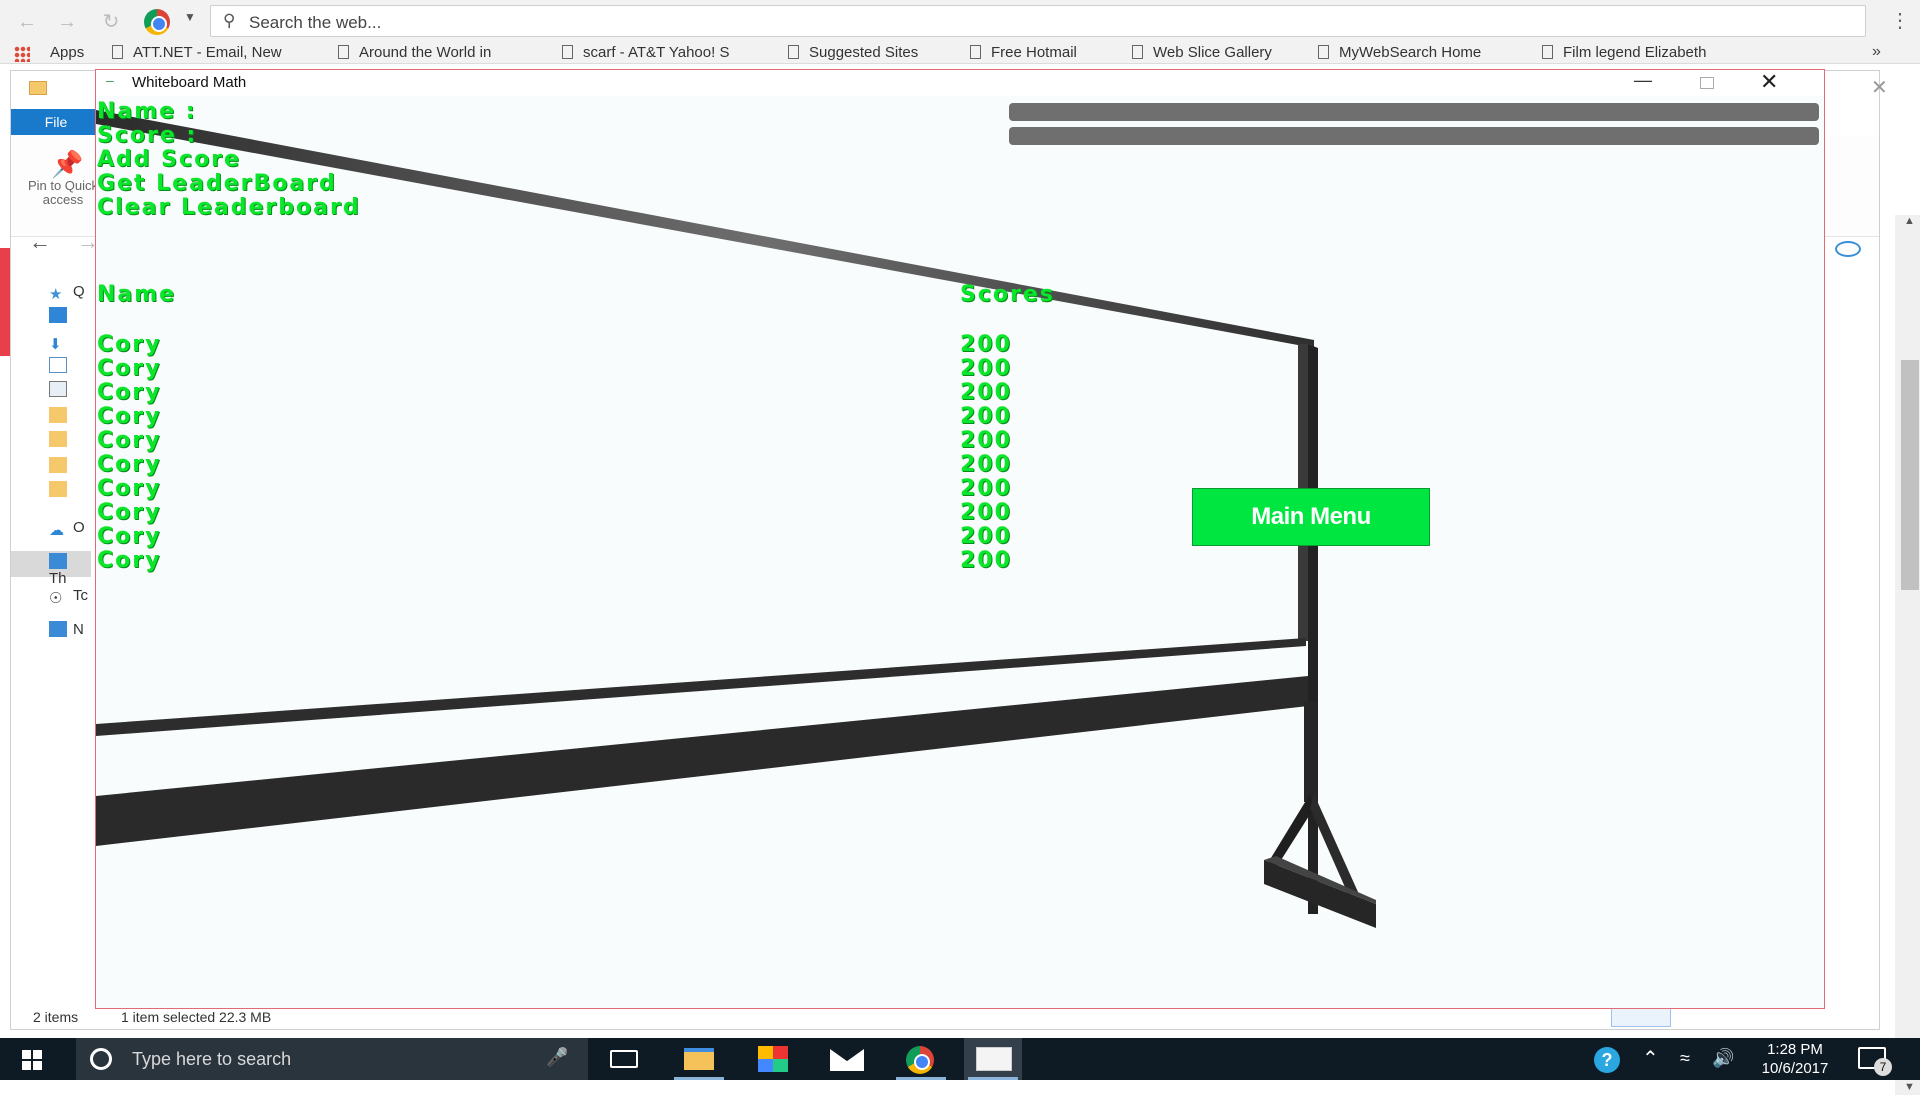  I want to click on nav-label: N, so click(78, 629).